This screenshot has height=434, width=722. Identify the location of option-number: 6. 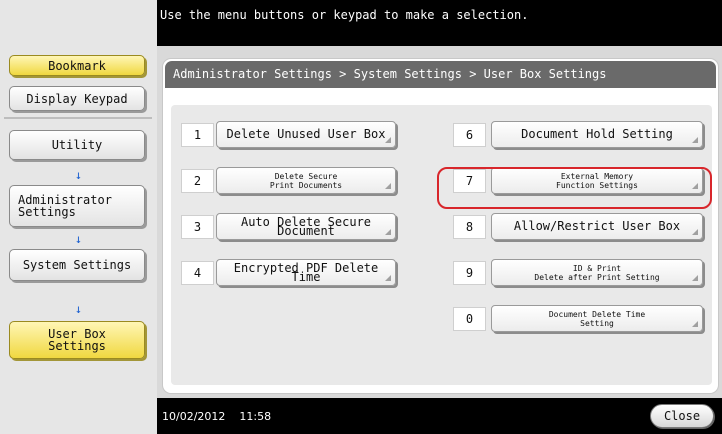
(469, 135).